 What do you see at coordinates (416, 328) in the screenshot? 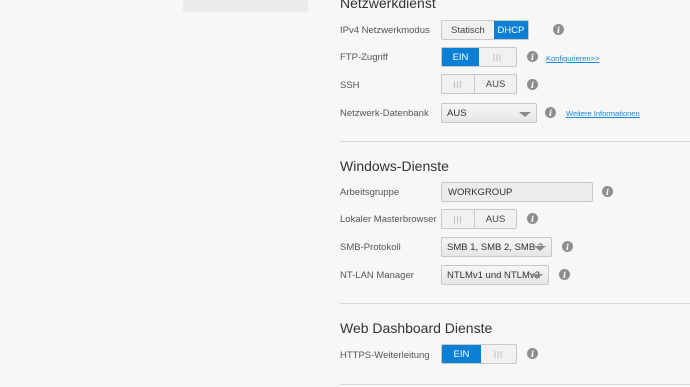
I see `section-title-web-dashboard: Web Dashboard Dienste` at bounding box center [416, 328].